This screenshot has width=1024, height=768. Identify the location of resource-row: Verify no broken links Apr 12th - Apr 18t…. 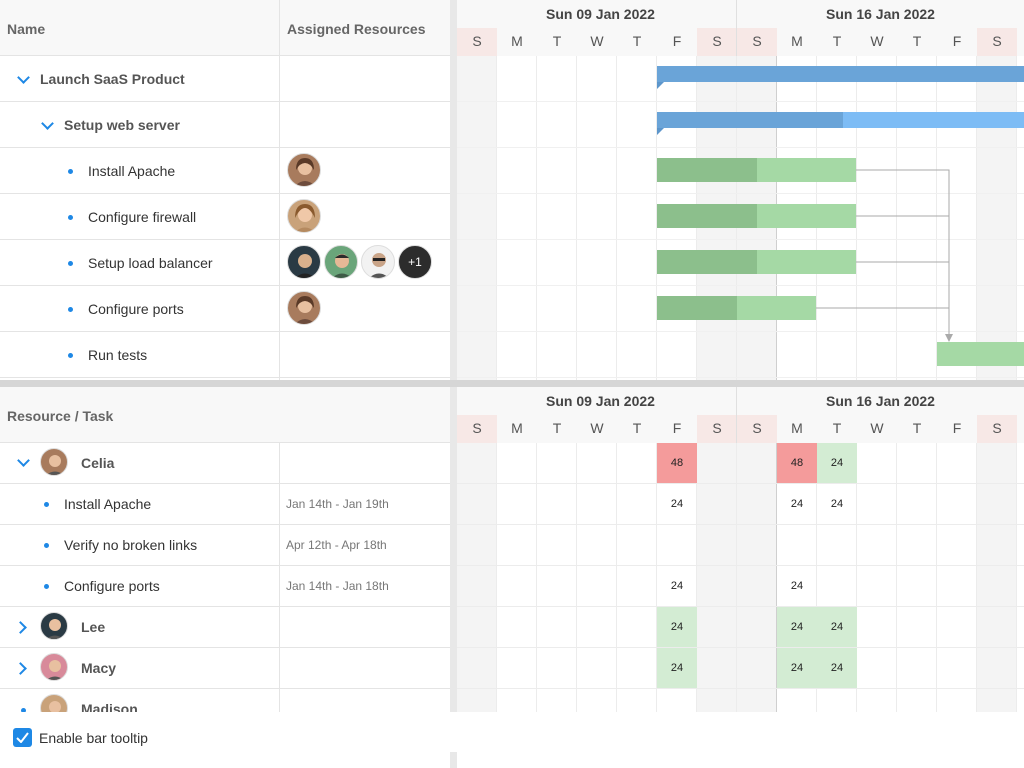
(225, 545).